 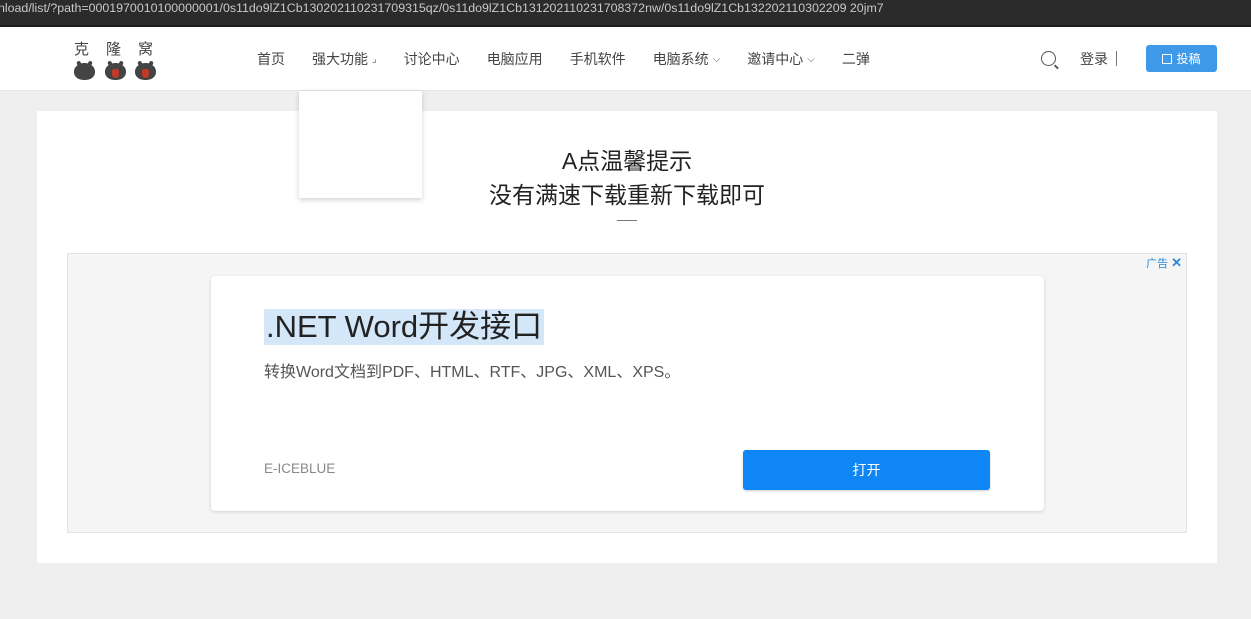 What do you see at coordinates (374, 59) in the screenshot?
I see `chevron-down-icon: ⌟` at bounding box center [374, 59].